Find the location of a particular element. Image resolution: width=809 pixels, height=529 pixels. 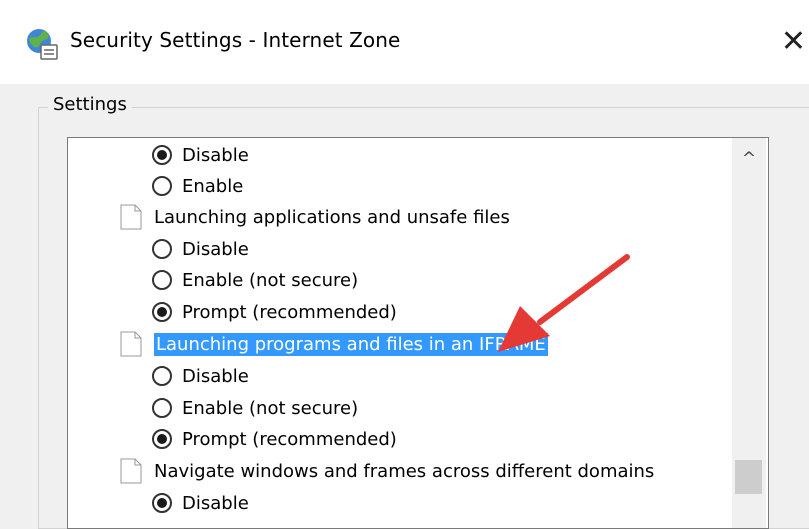

scroll-up-icon: ^ is located at coordinates (749, 159).